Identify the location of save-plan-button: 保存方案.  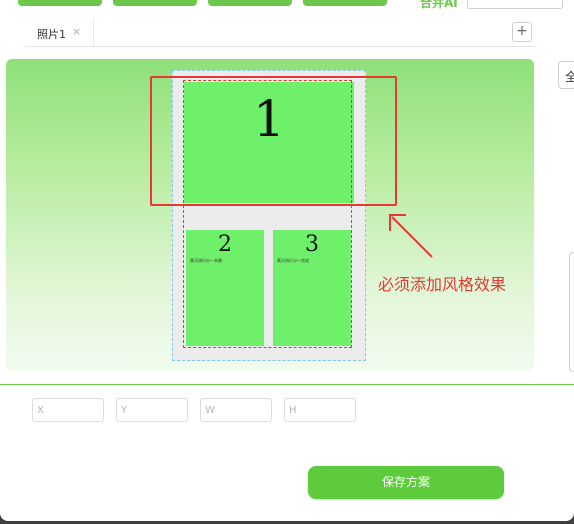
(406, 482).